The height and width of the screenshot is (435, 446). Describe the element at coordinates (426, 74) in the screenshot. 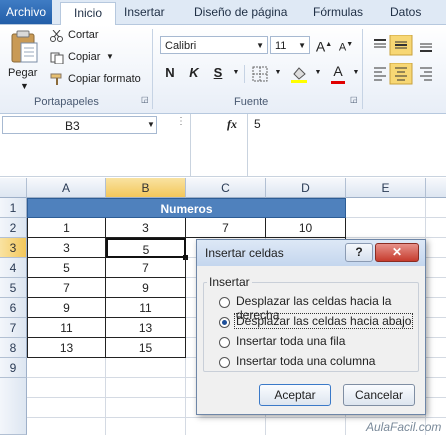

I see `align-right-icon` at that location.